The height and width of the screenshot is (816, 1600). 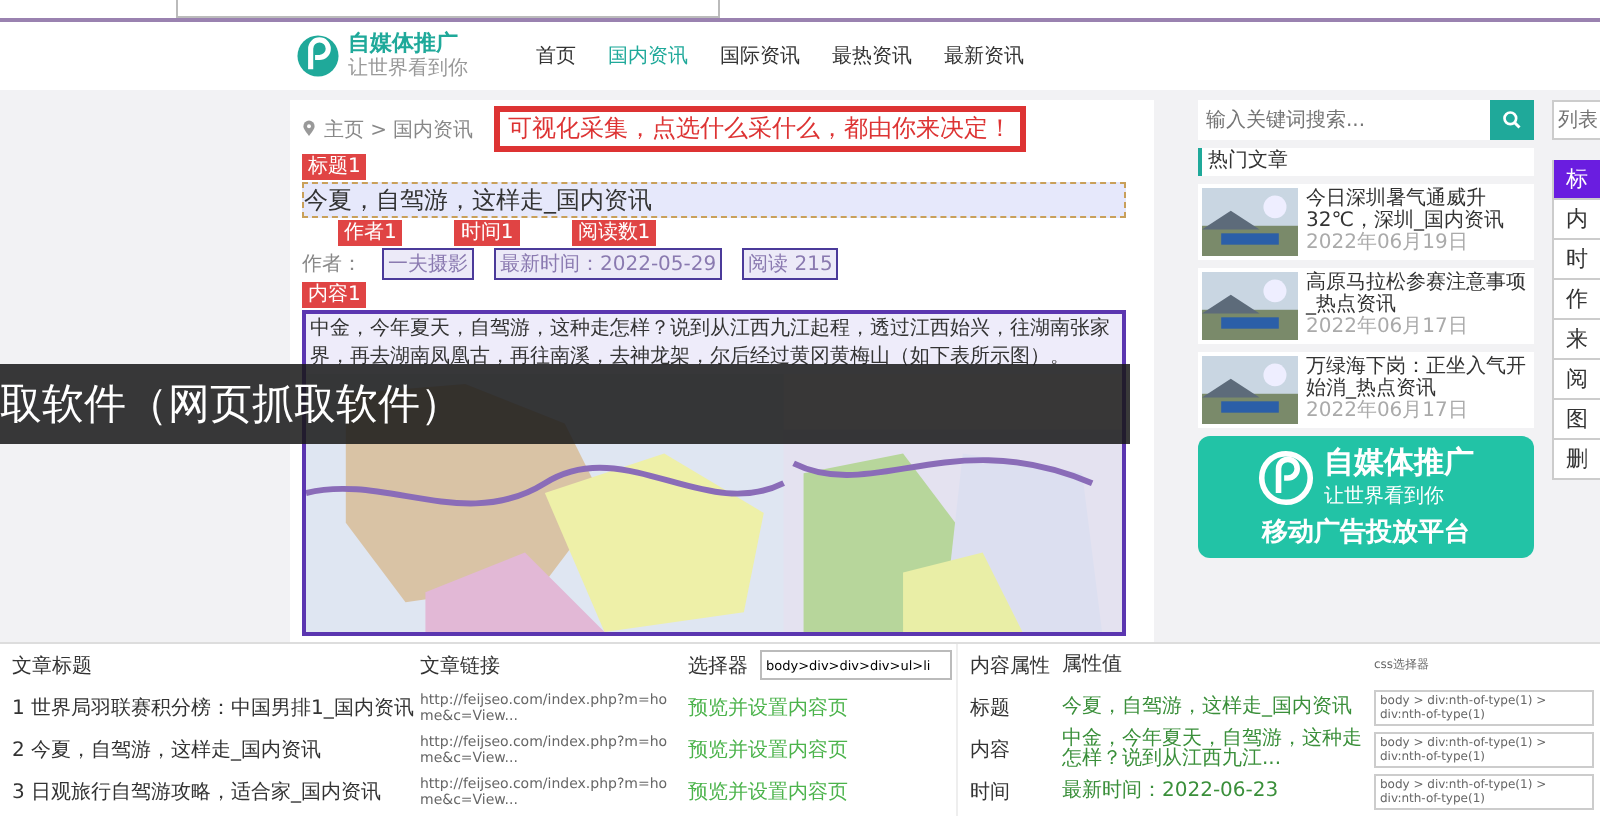 What do you see at coordinates (461, 666) in the screenshot?
I see `column-header: 文章链接` at bounding box center [461, 666].